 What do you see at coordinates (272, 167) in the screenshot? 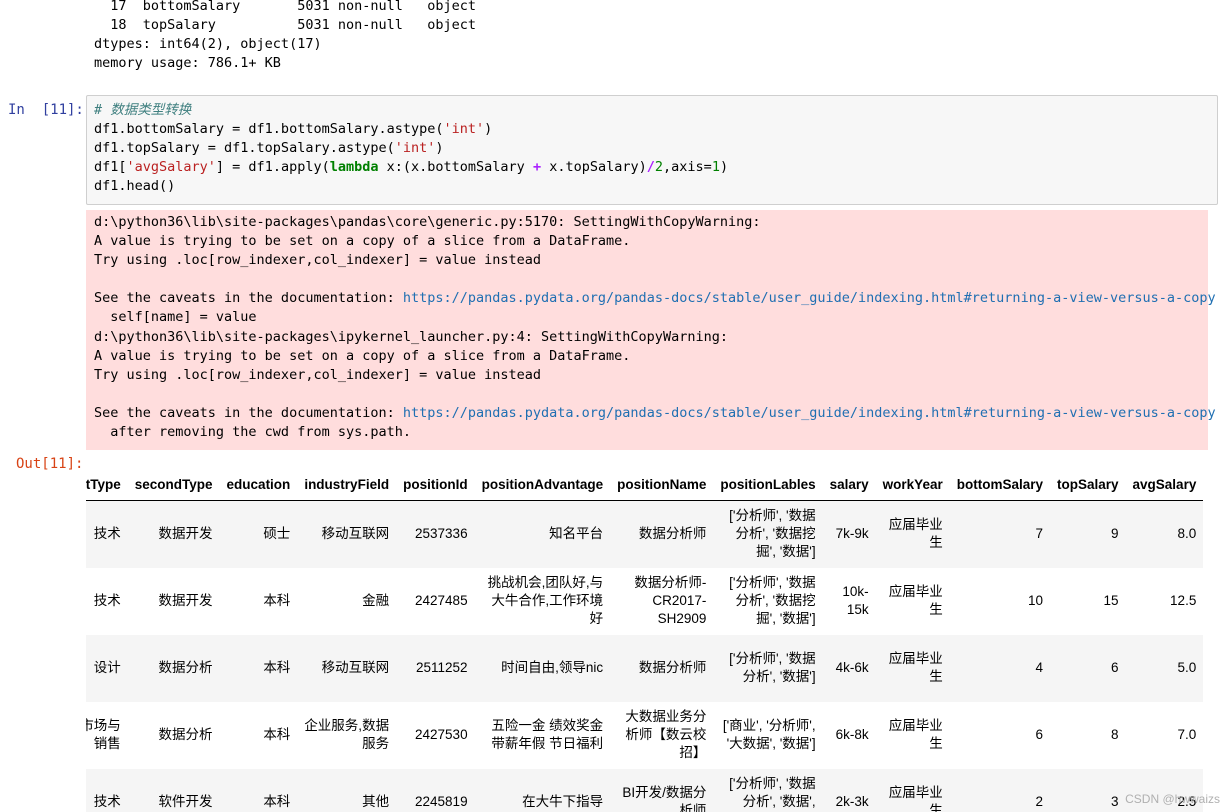
I see `code-text: ] = df1.apply(` at bounding box center [272, 167].